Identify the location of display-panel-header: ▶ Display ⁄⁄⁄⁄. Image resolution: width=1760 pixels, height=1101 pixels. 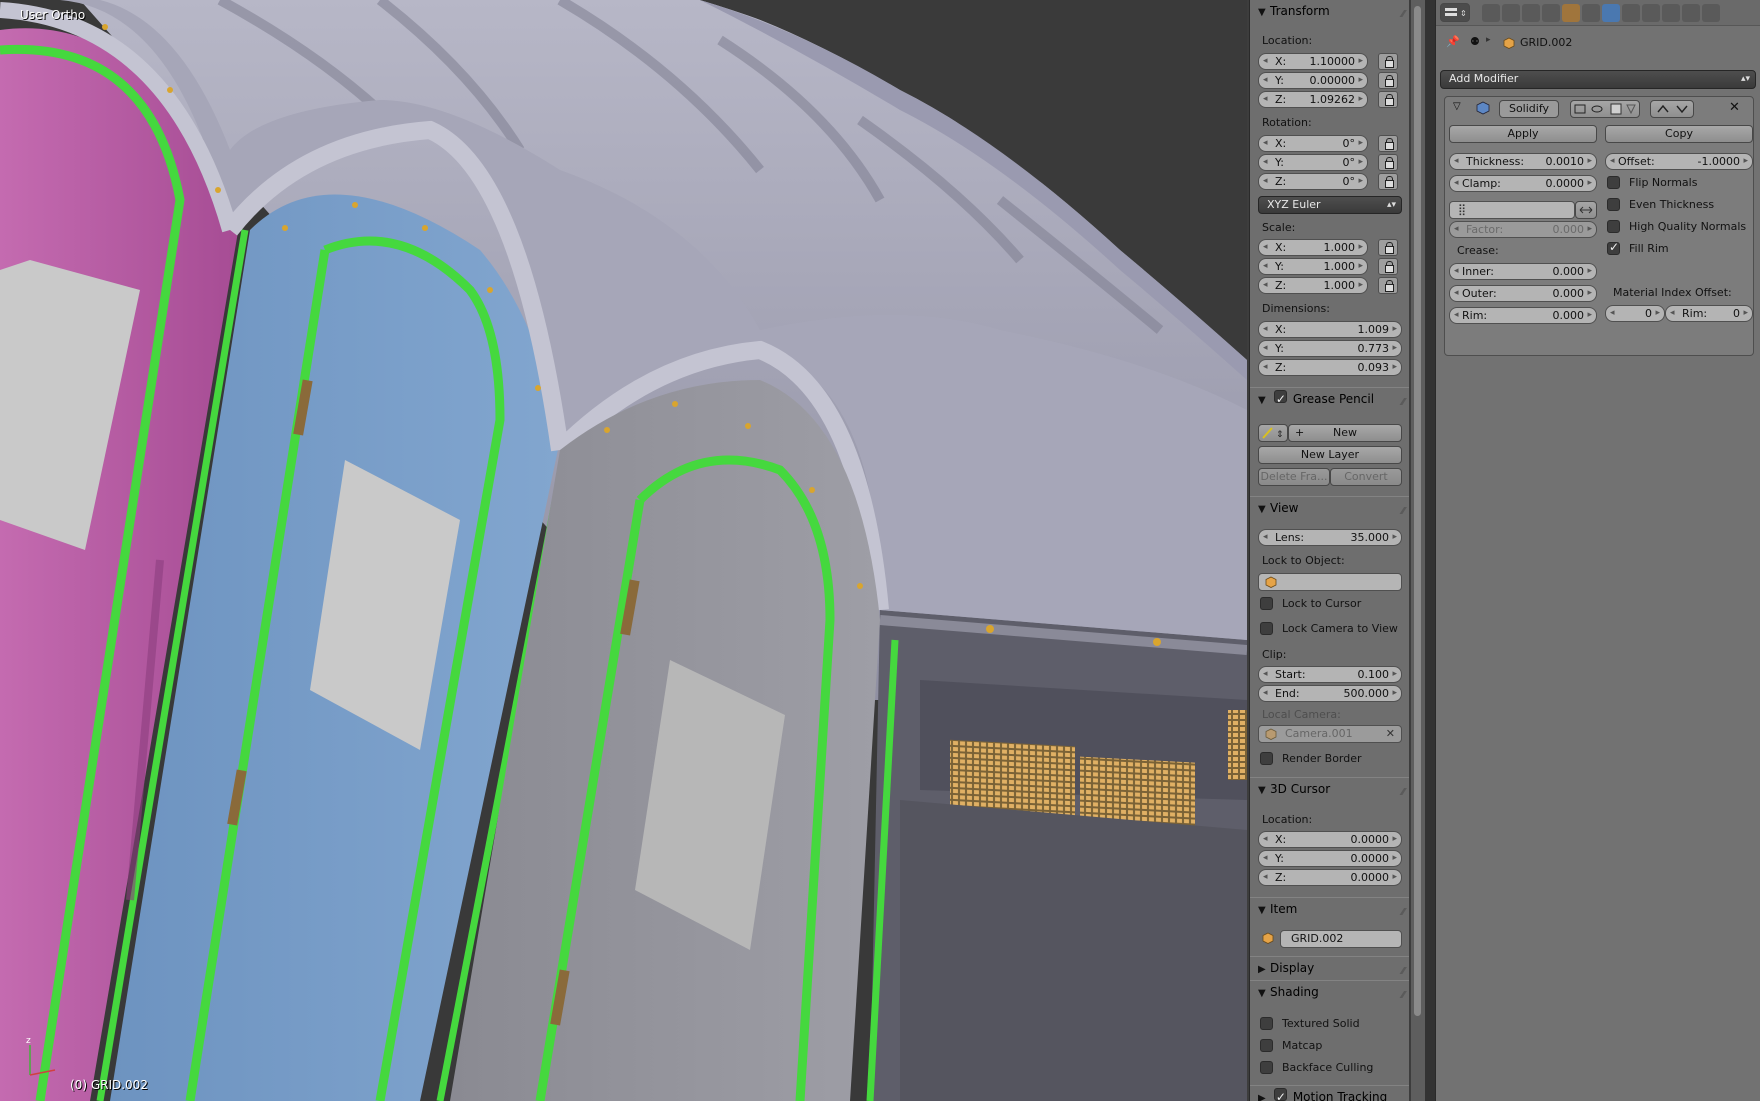
(1329, 967).